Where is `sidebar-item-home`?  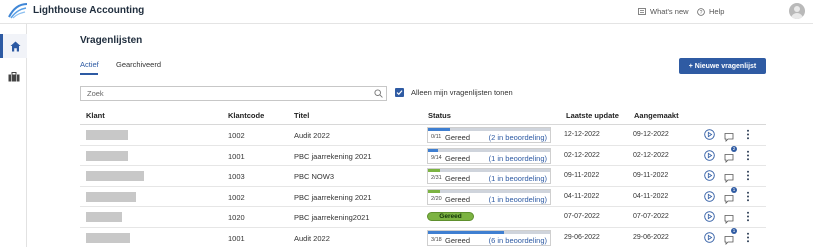 sidebar-item-home is located at coordinates (13, 46).